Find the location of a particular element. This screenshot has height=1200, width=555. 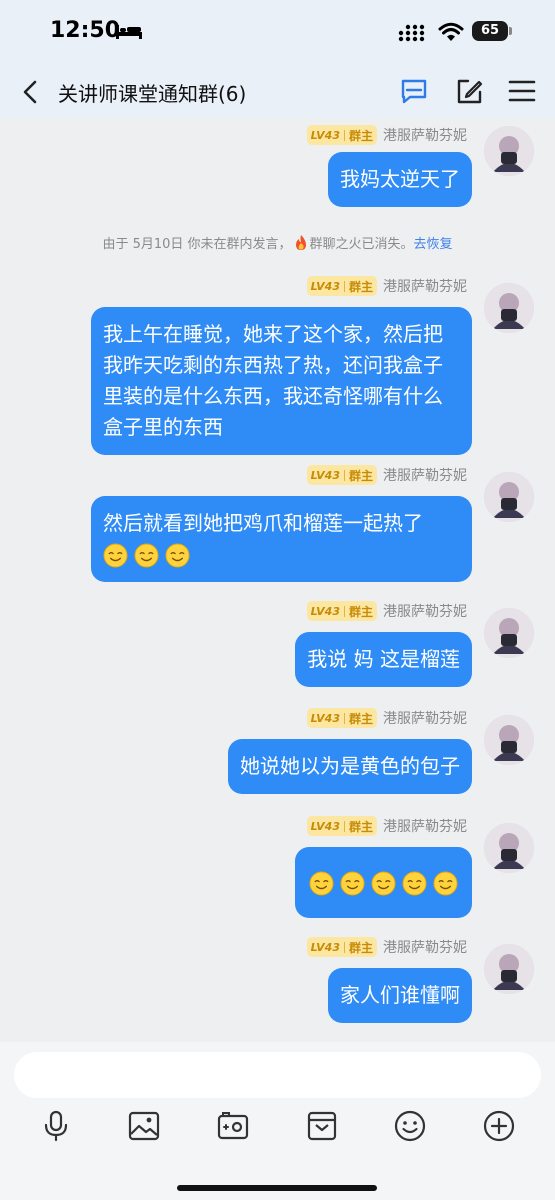

message-input is located at coordinates (277, 1075).